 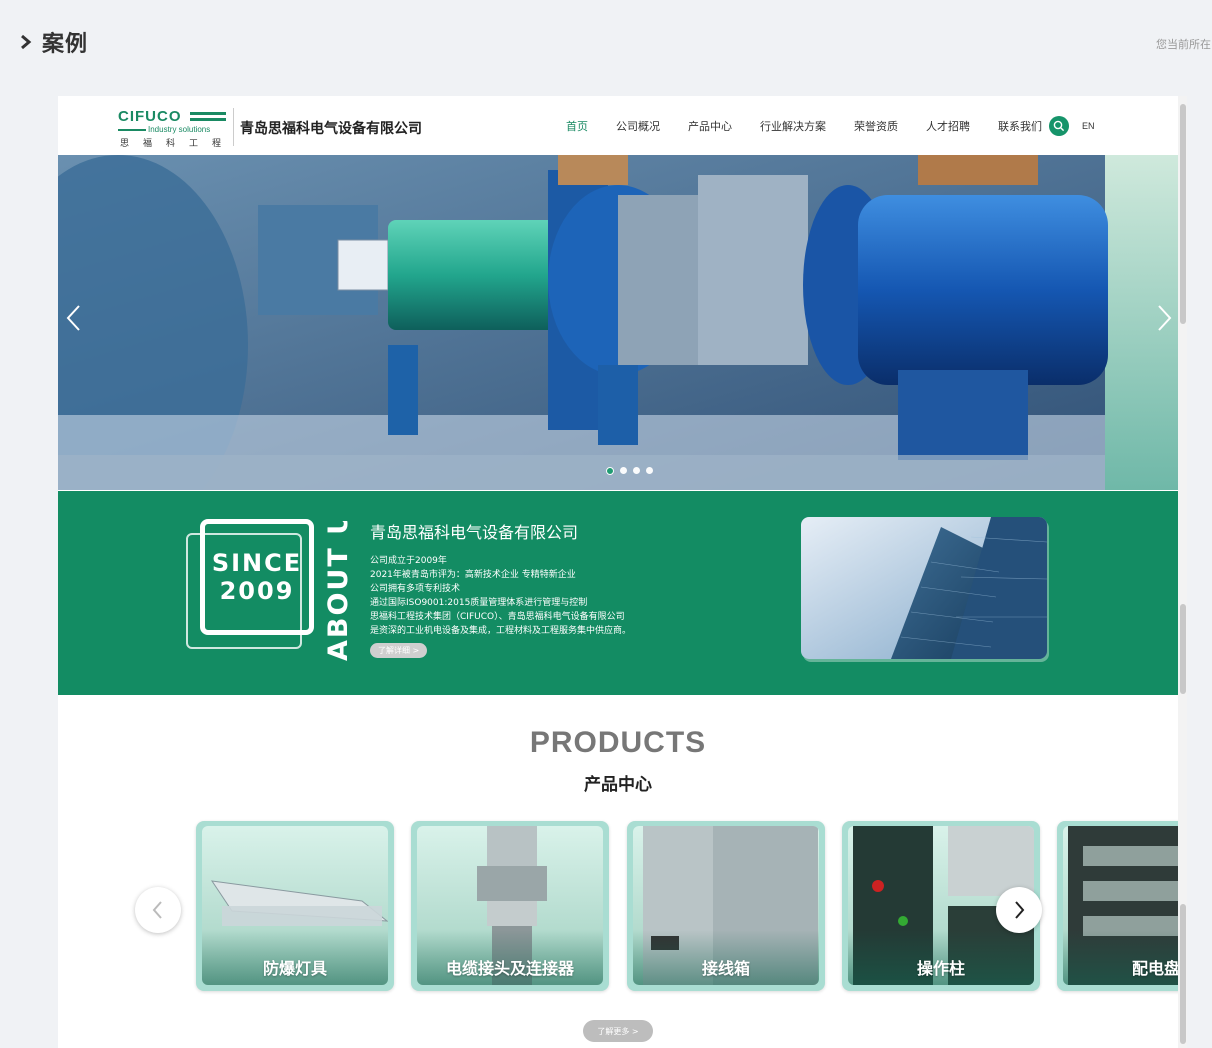 What do you see at coordinates (726, 906) in the screenshot?
I see `product-card: 接线箱` at bounding box center [726, 906].